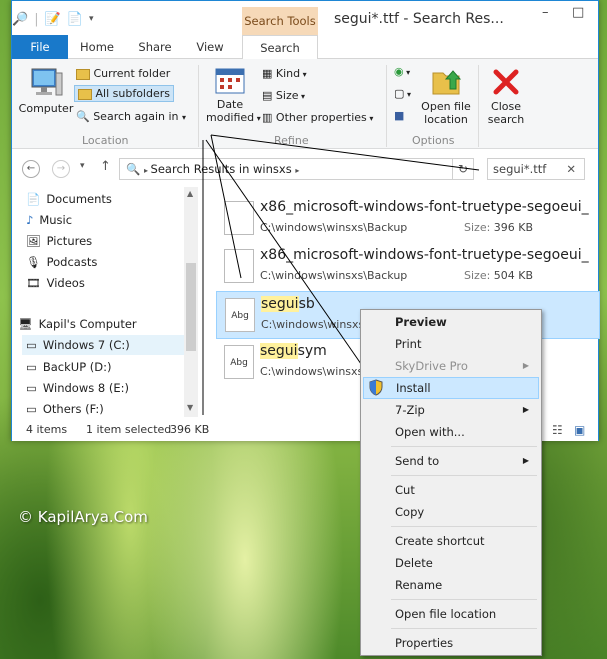 The image size is (607, 659). Describe the element at coordinates (295, 169) in the screenshot. I see `address-field: 🔍 ▸ Search Results in winsxs ▸` at that location.